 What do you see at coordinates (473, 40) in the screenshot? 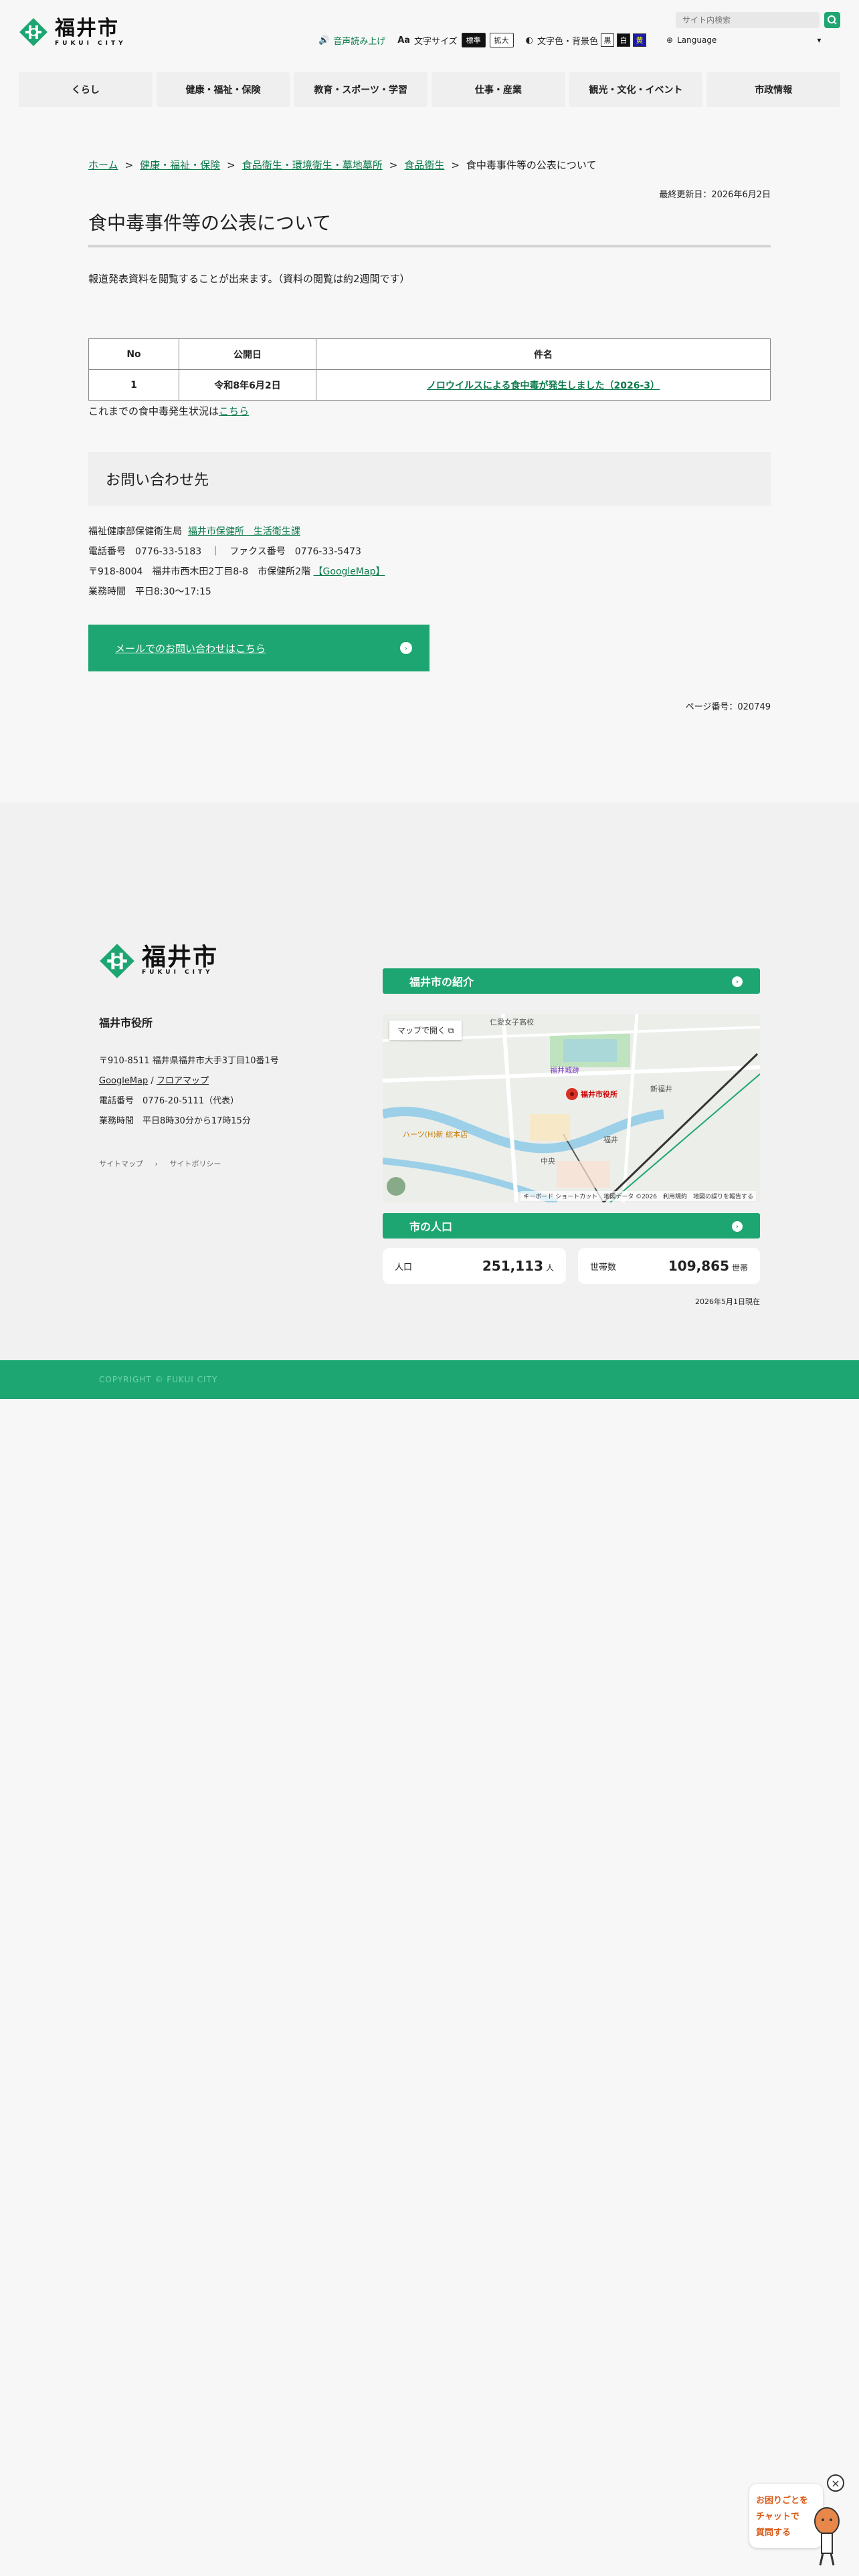
I see `font-size-standard-button: 標準` at bounding box center [473, 40].